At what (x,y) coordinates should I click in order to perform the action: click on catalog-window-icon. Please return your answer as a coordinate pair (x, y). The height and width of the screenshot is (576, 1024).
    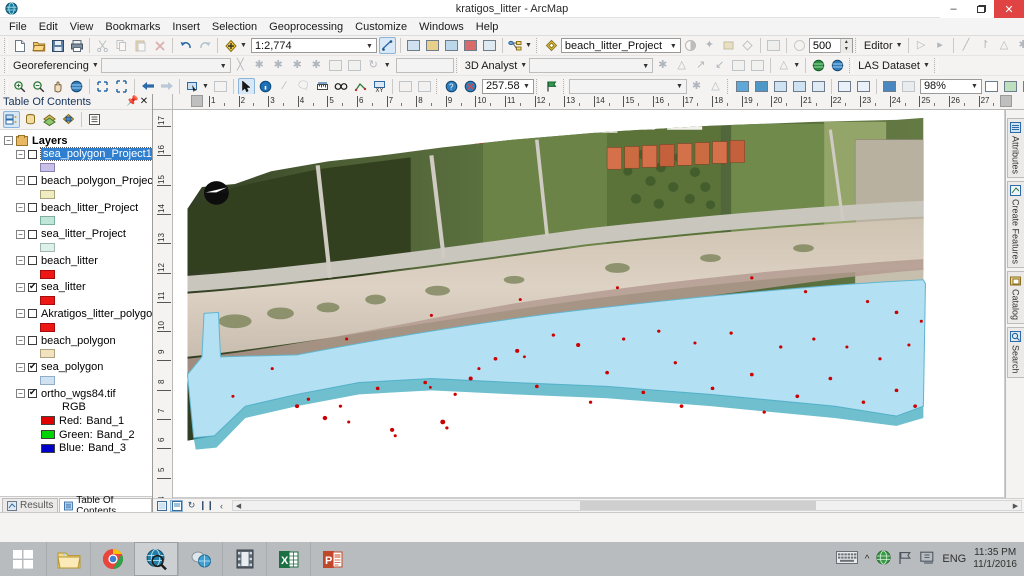
    Looking at the image, I should click on (432, 45).